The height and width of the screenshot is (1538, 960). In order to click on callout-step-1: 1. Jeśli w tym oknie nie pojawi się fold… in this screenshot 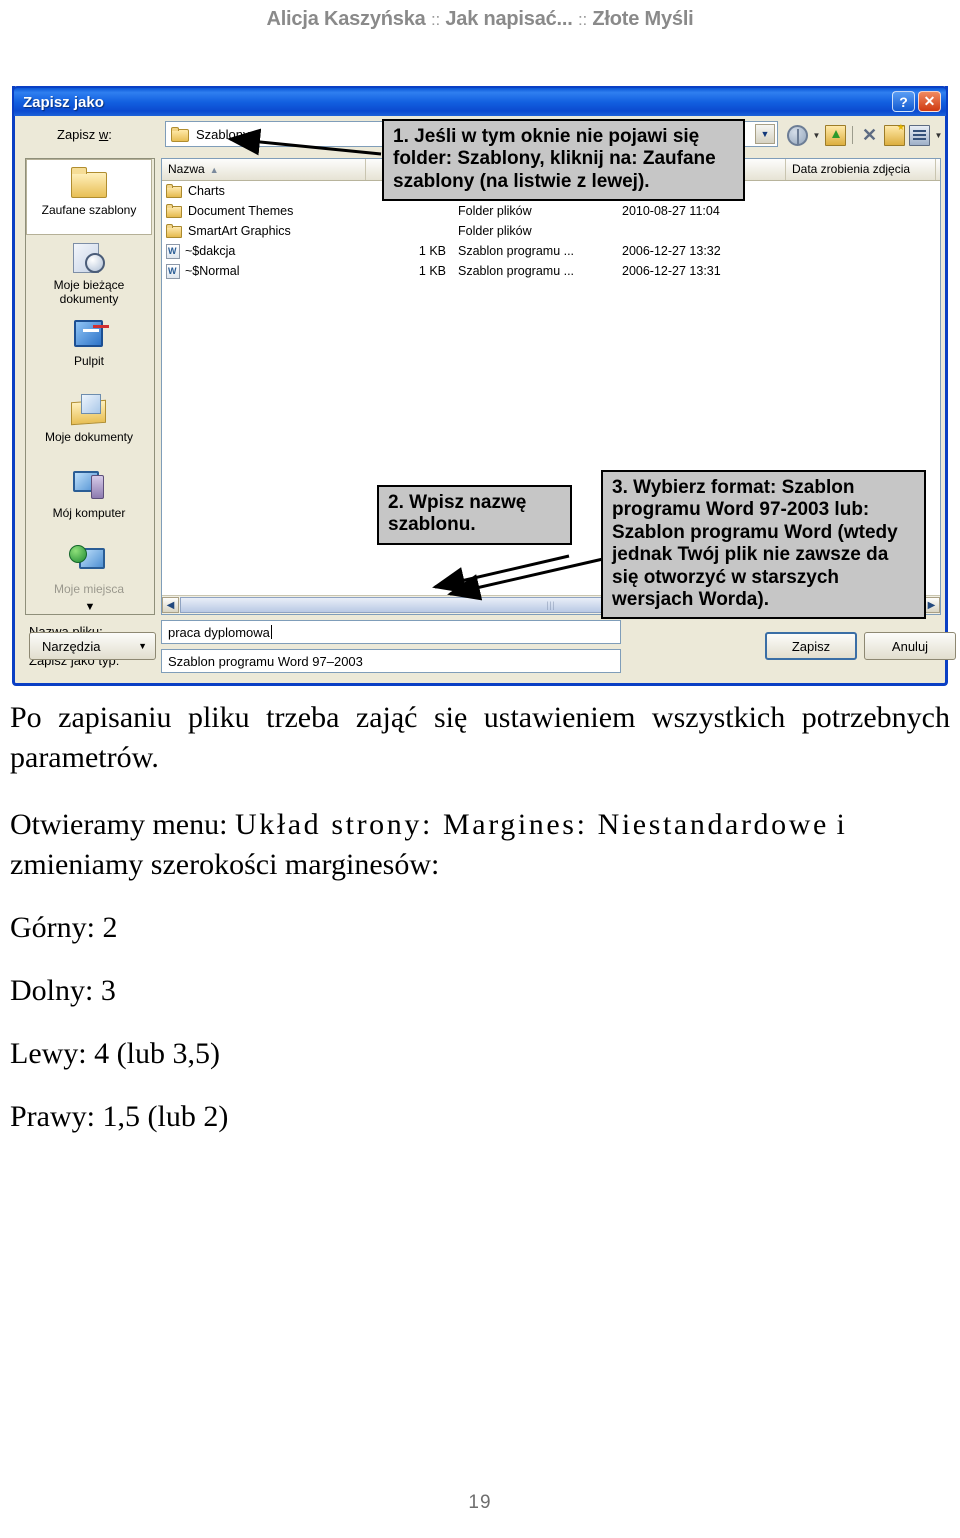, I will do `click(563, 160)`.